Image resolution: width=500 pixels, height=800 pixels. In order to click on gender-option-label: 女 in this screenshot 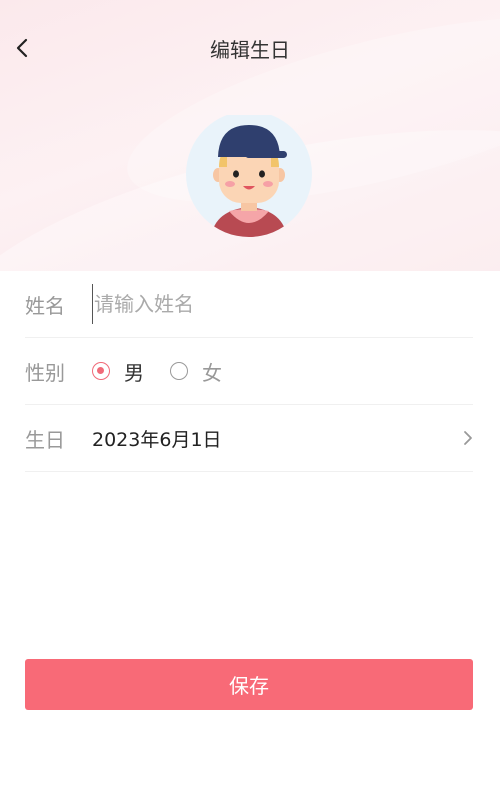, I will do `click(212, 372)`.